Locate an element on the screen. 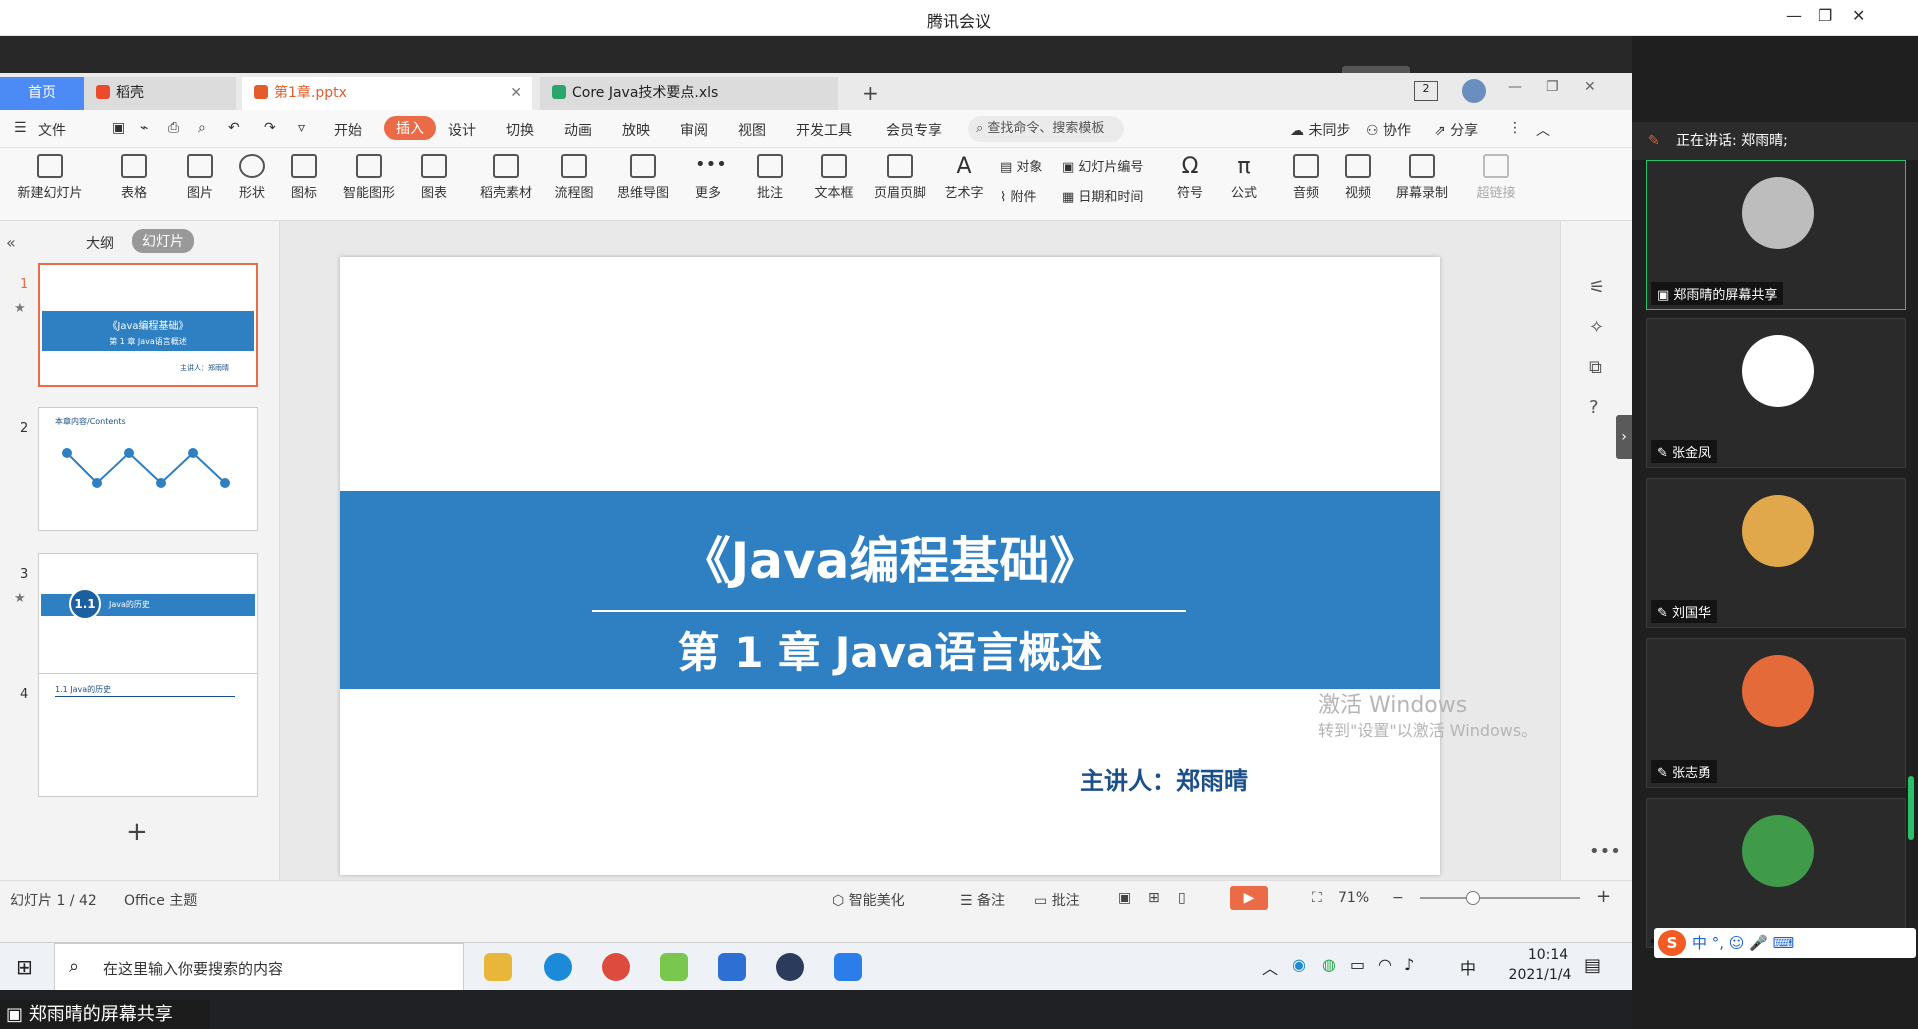 The image size is (1918, 1029). notes-button: ☰ 备注 is located at coordinates (982, 900).